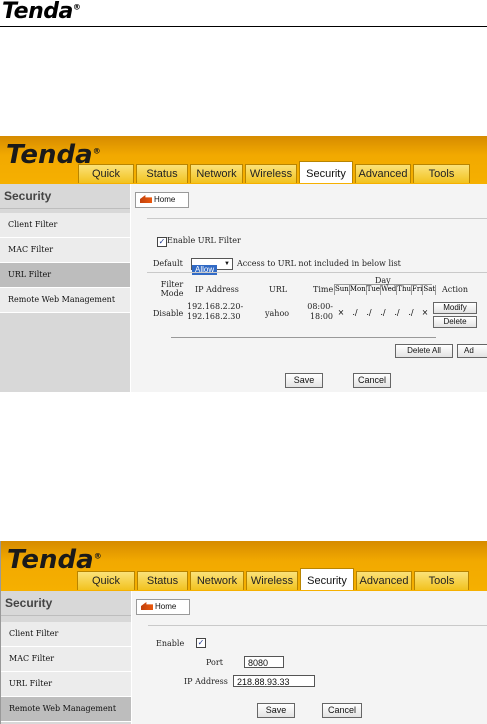 This screenshot has height=724, width=487. What do you see at coordinates (369, 312) in the screenshot?
I see `row-day-tue: ./` at bounding box center [369, 312].